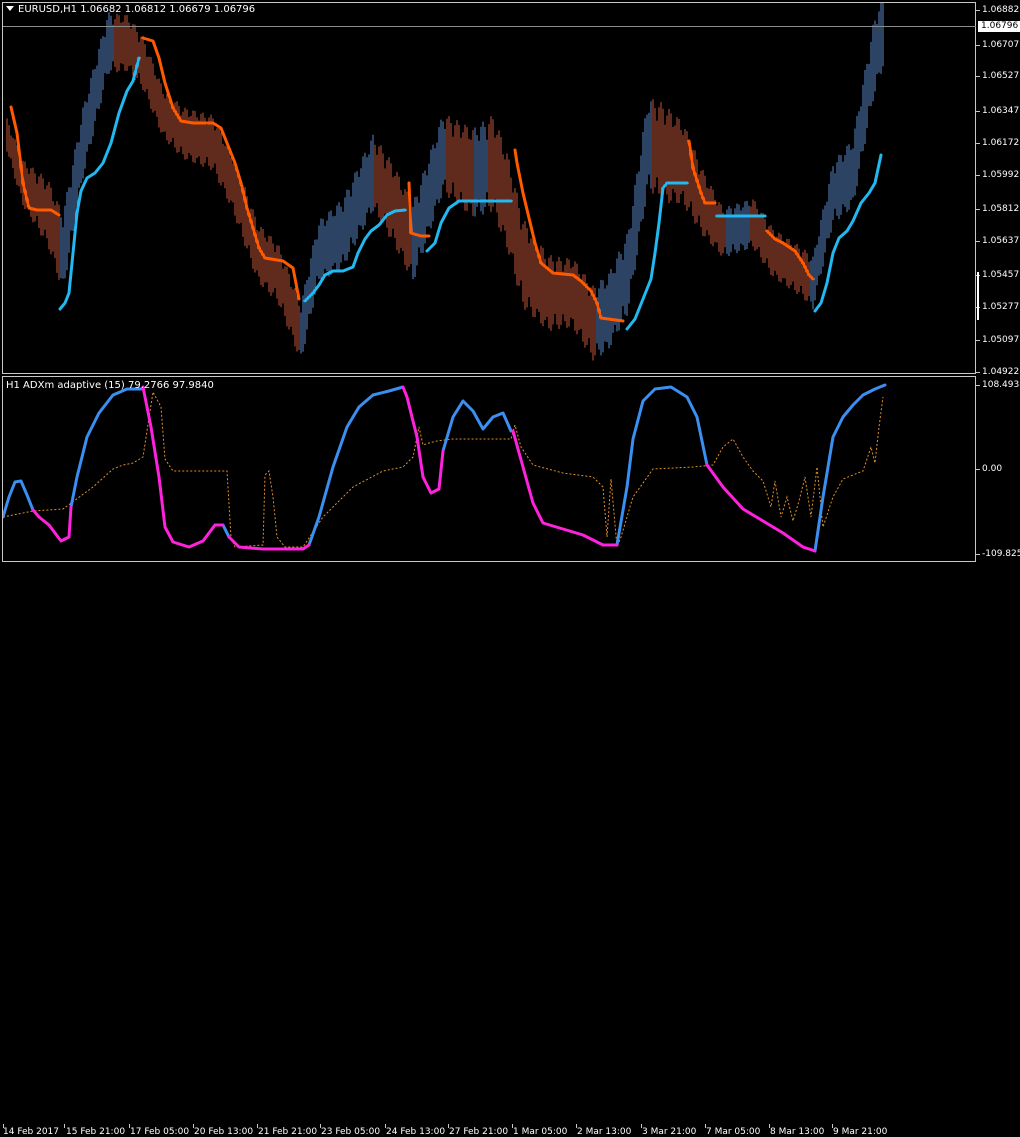  Describe the element at coordinates (1001, 372) in the screenshot. I see `price-label: 1.04922` at that location.